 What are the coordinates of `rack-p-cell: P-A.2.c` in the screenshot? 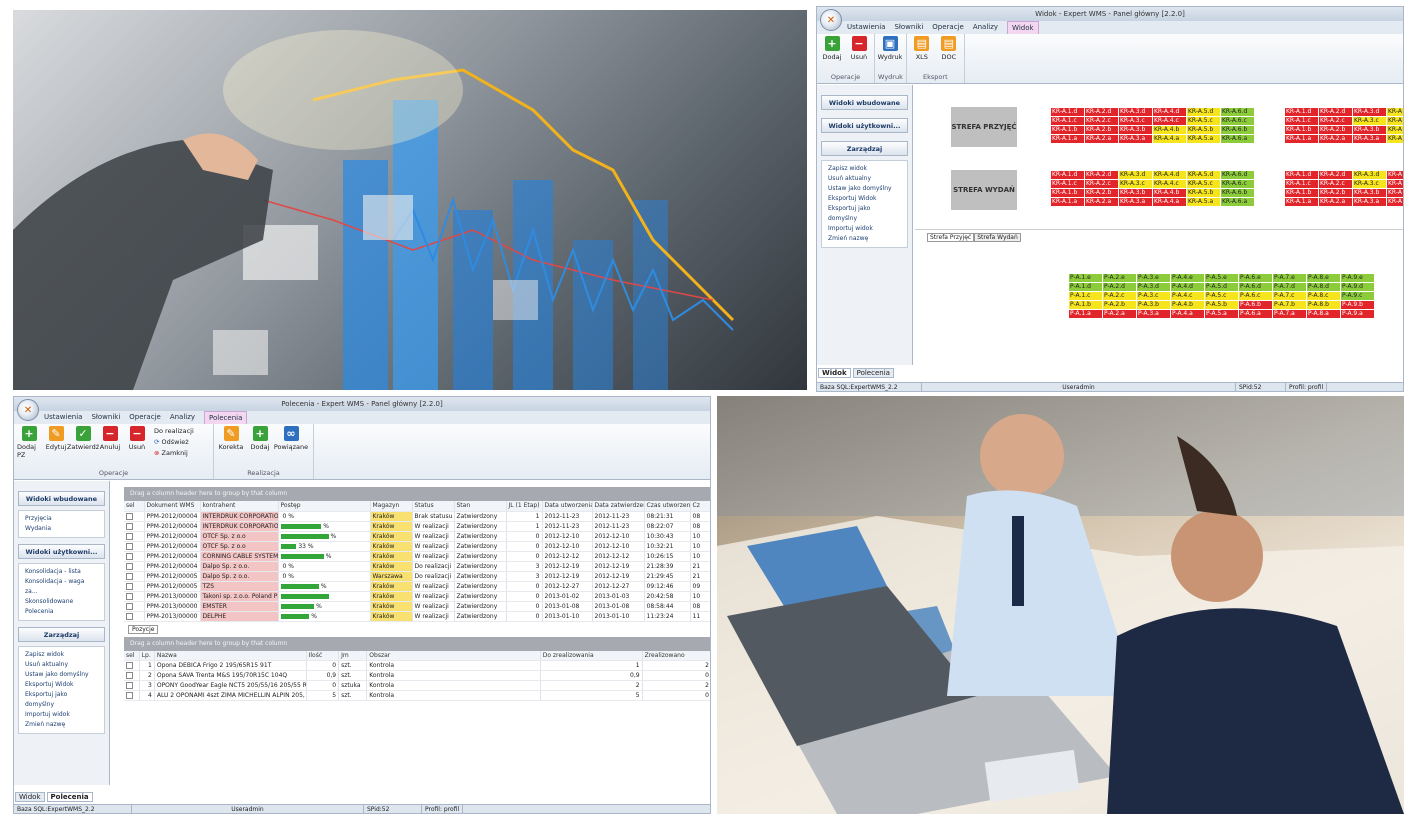 It's located at (1119, 296).